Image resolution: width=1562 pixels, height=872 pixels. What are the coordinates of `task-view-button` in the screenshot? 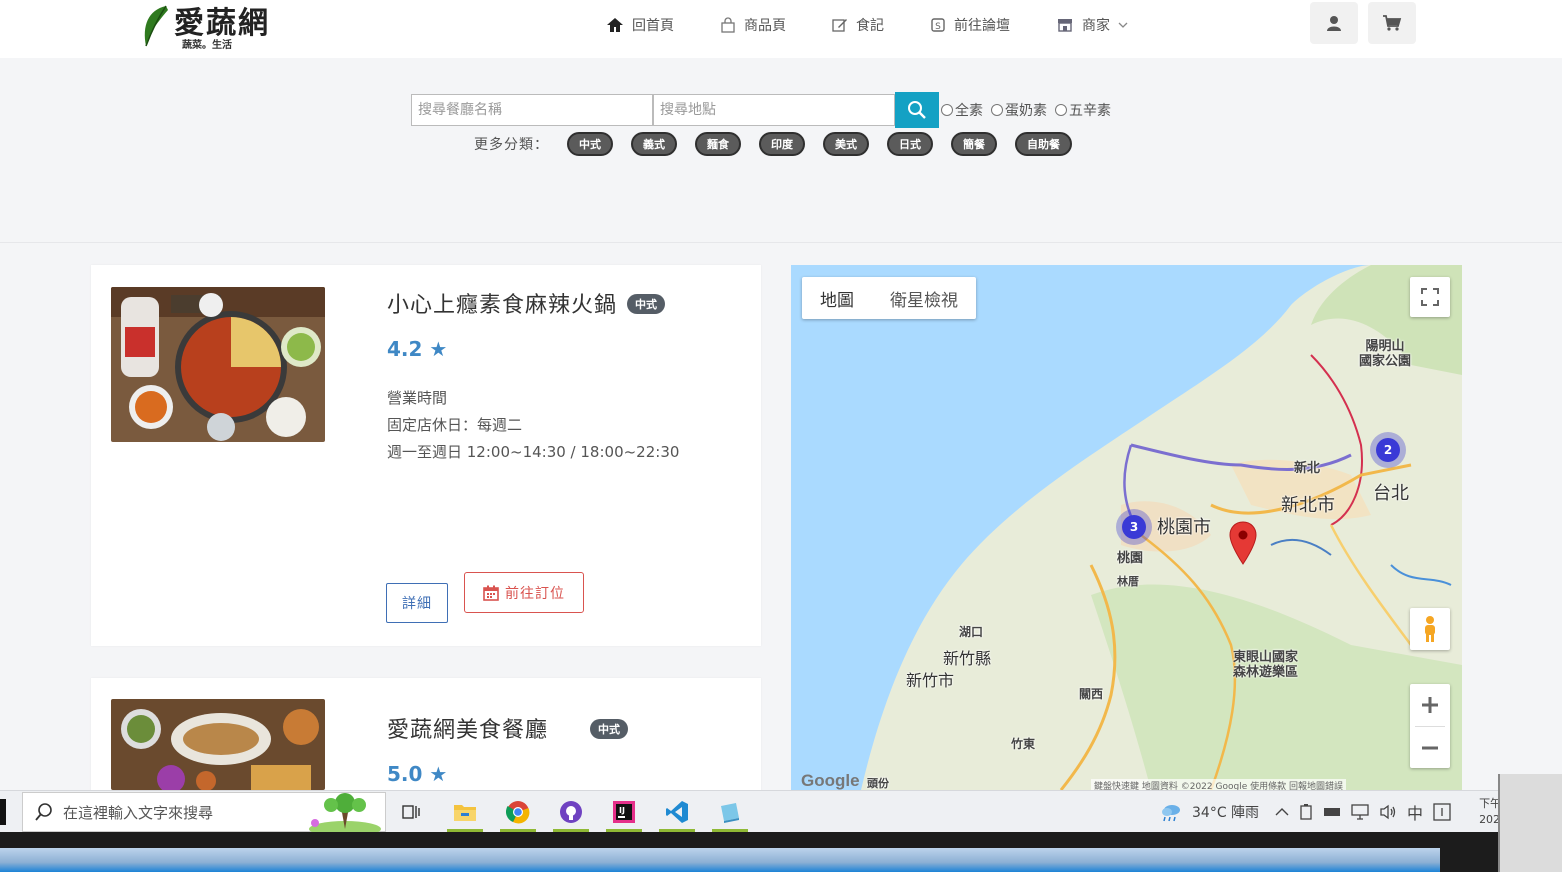 It's located at (411, 812).